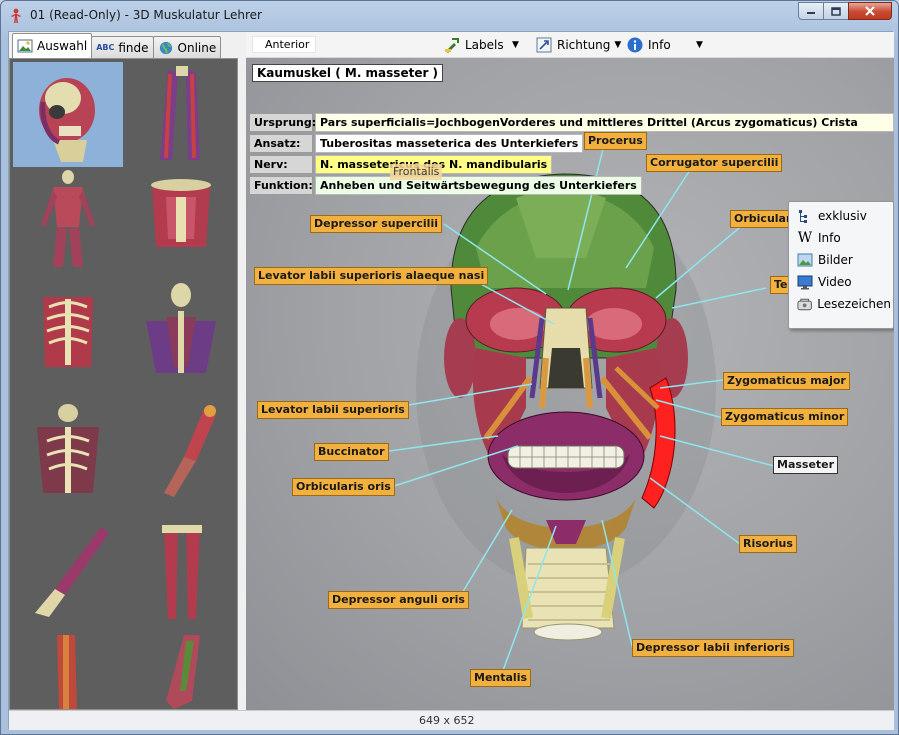 The height and width of the screenshot is (735, 899). What do you see at coordinates (635, 45) in the screenshot?
I see `info-icon` at bounding box center [635, 45].